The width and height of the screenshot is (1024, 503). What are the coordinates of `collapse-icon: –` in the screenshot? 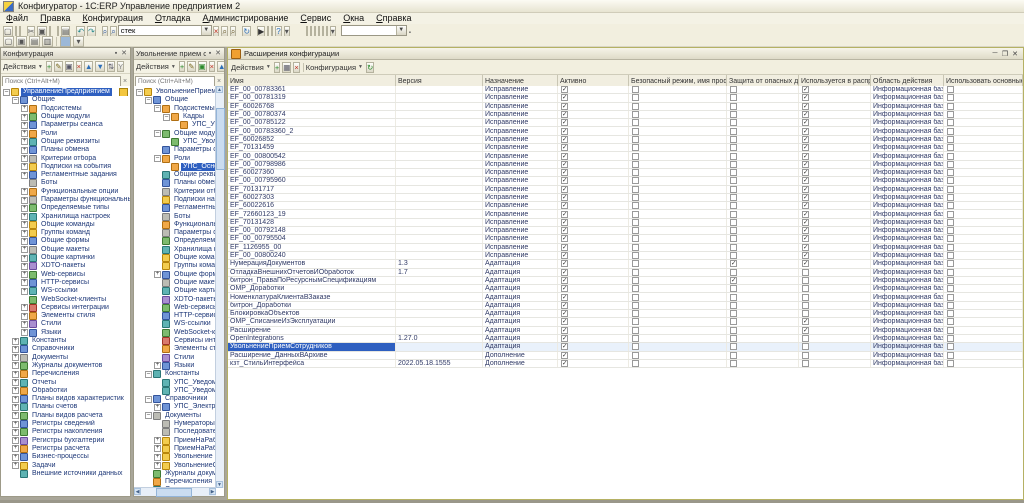 It's located at (6, 92).